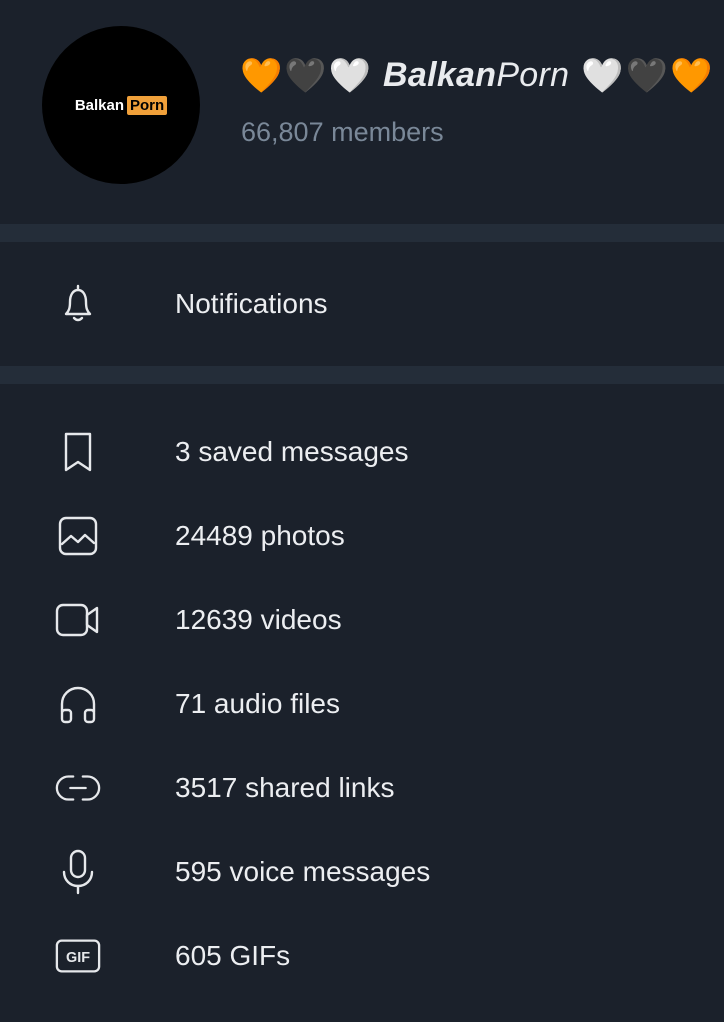 This screenshot has height=1022, width=724. Describe the element at coordinates (362, 620) in the screenshot. I see `videos-row: 12639 videos` at that location.